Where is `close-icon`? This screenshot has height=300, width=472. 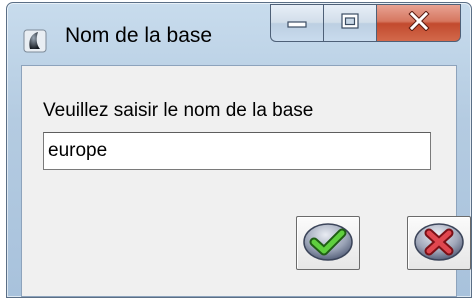 close-icon is located at coordinates (419, 22).